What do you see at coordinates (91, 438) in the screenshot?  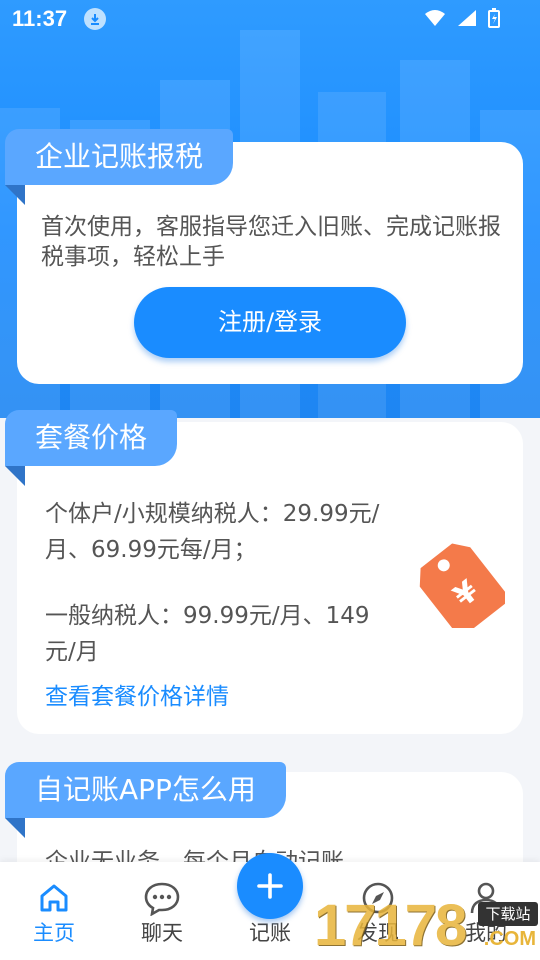 I see `pricing-title: 套餐价格` at bounding box center [91, 438].